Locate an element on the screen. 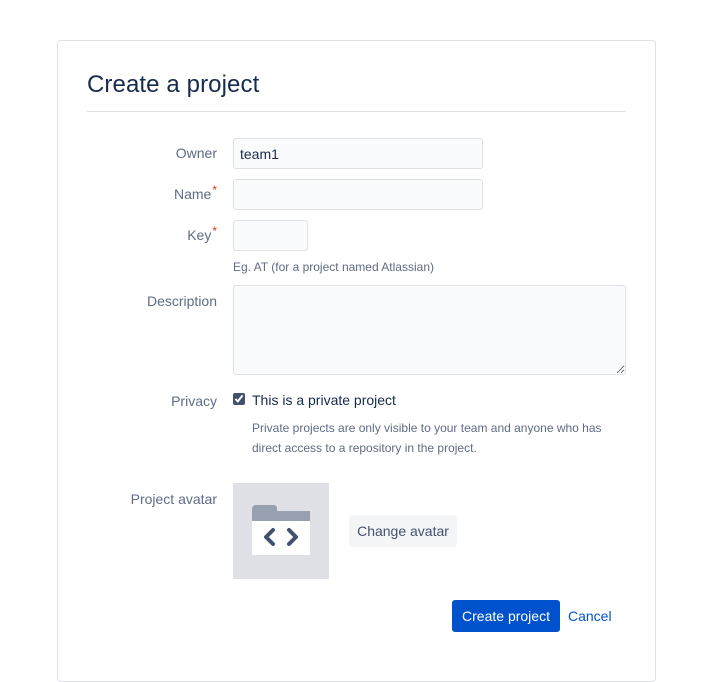 This screenshot has height=682, width=712. description-label: Description is located at coordinates (137, 301).